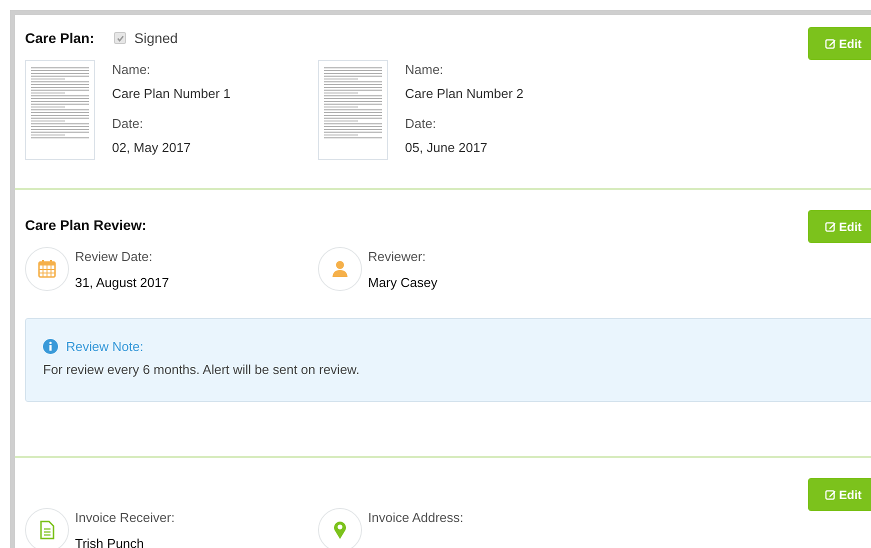  Describe the element at coordinates (47, 528) in the screenshot. I see `document-icon` at that location.